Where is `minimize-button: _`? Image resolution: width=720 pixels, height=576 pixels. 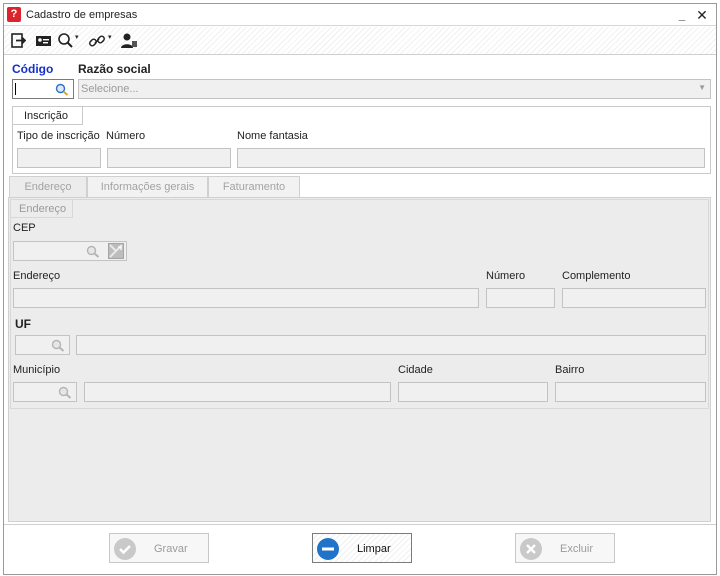 minimize-button: _ is located at coordinates (682, 17).